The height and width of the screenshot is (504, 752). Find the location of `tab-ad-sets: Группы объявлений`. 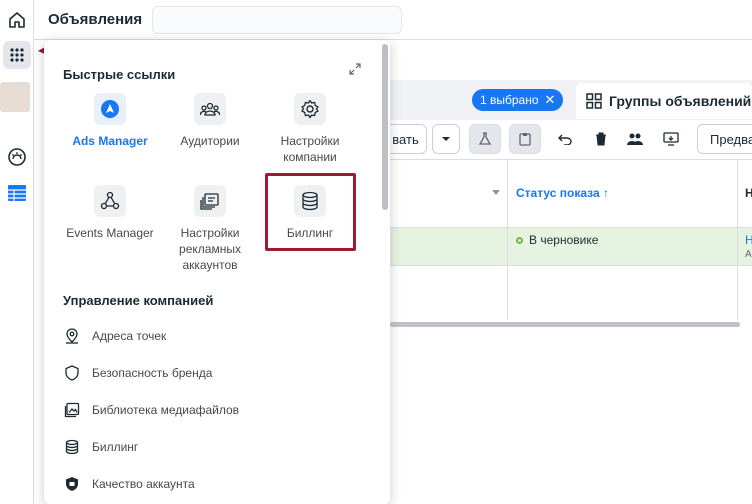

tab-ad-sets: Группы объявлений is located at coordinates (664, 101).